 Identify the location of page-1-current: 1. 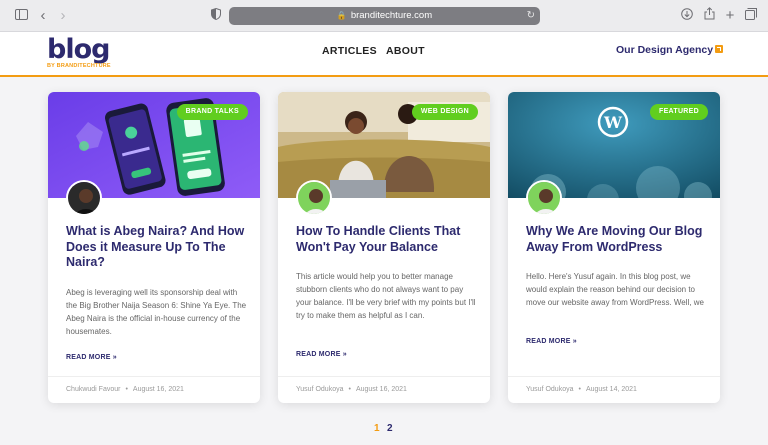
(377, 428).